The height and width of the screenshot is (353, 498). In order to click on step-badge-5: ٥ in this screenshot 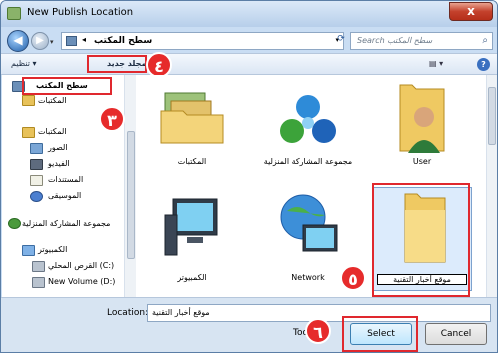, I will do `click(353, 278)`.